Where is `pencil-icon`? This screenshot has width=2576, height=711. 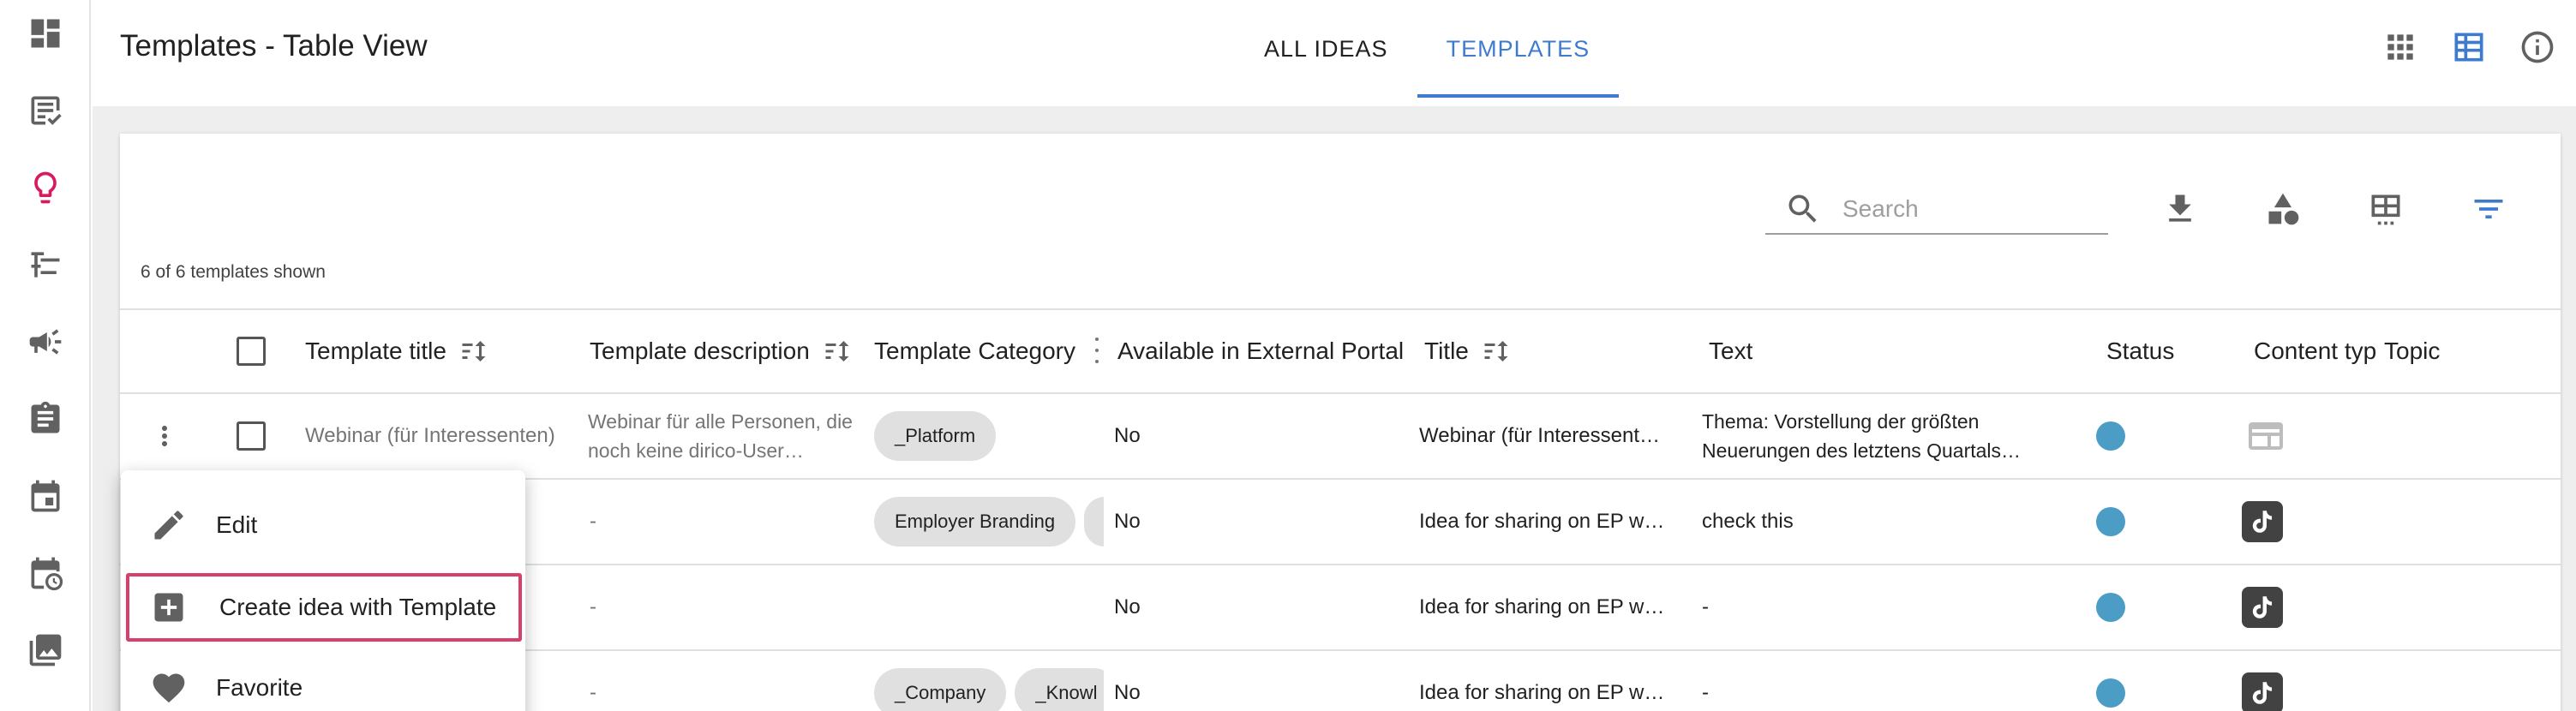 pencil-icon is located at coordinates (168, 525).